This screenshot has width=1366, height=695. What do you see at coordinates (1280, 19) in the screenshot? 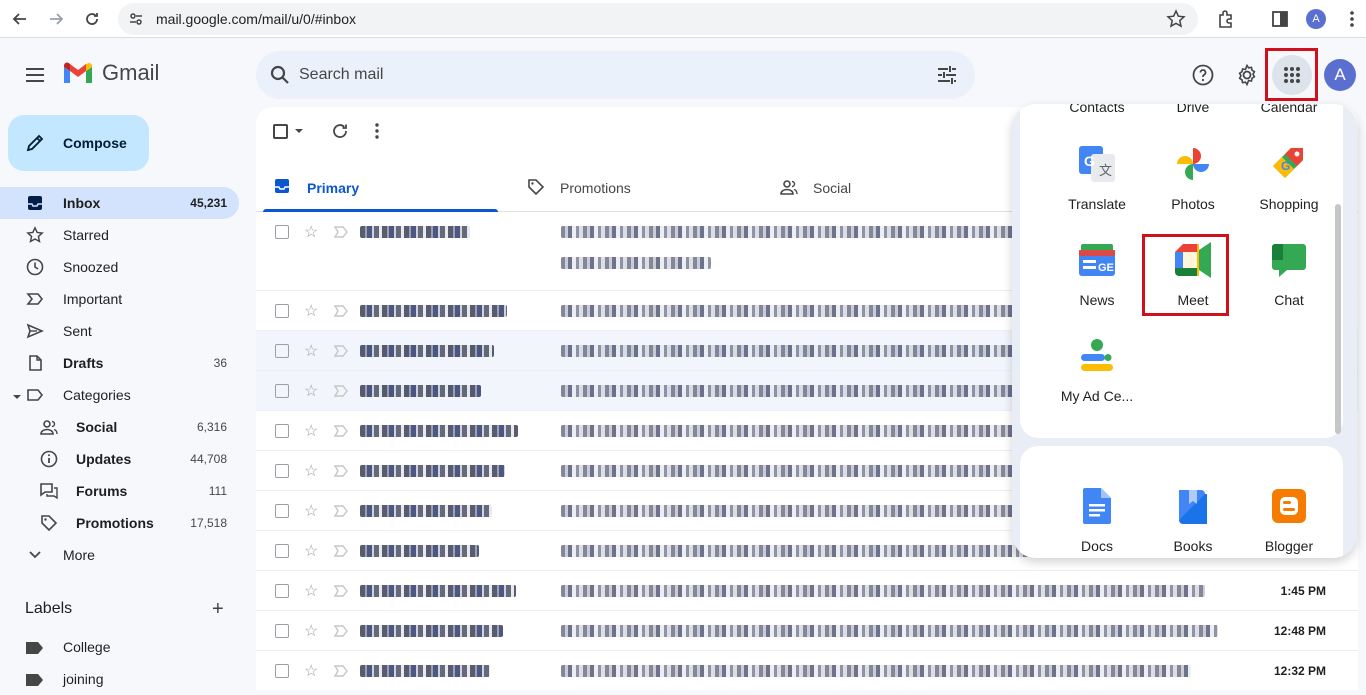
I see `side-panel-icon` at bounding box center [1280, 19].